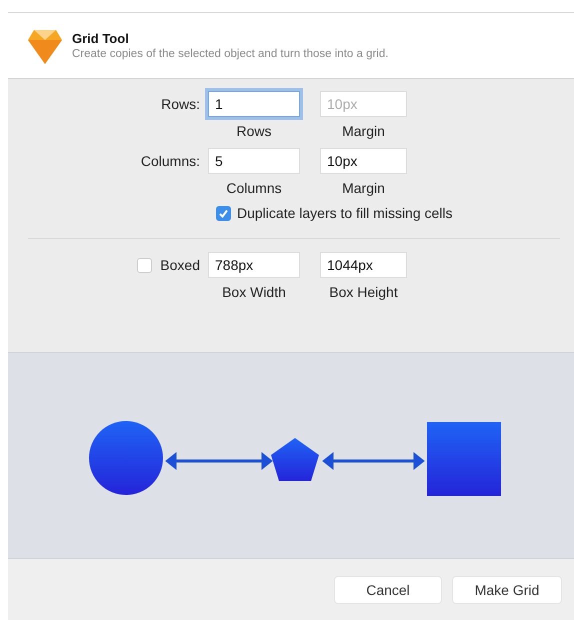 The image size is (574, 620). Describe the element at coordinates (254, 161) in the screenshot. I see `number-field: 5` at that location.